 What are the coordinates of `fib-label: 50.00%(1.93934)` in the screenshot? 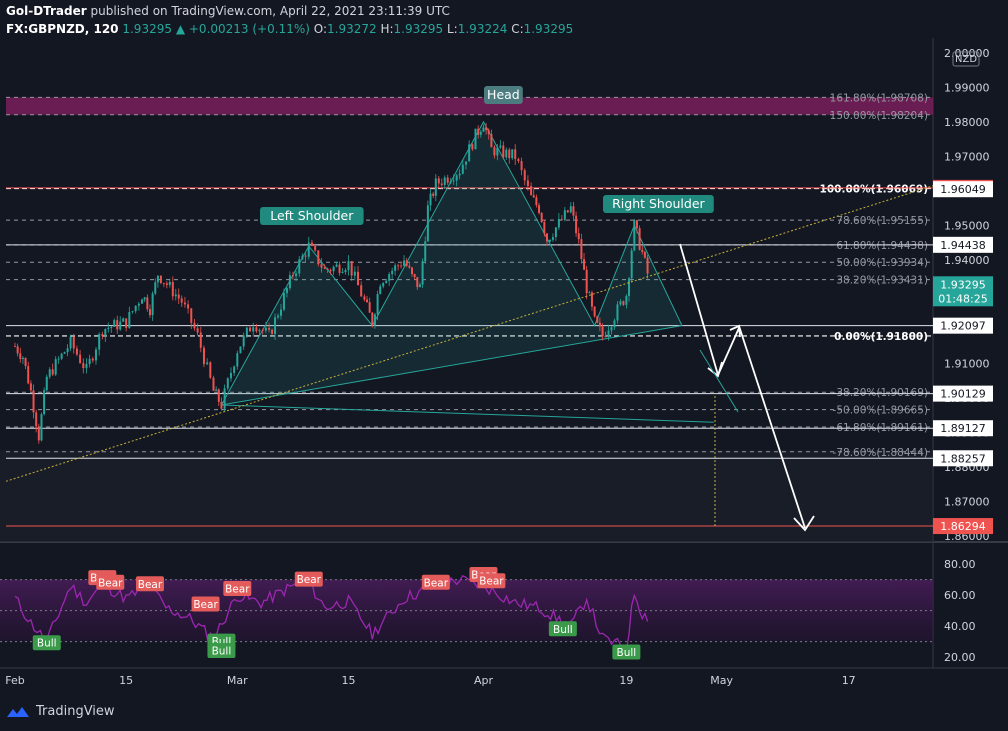 It's located at (882, 263).